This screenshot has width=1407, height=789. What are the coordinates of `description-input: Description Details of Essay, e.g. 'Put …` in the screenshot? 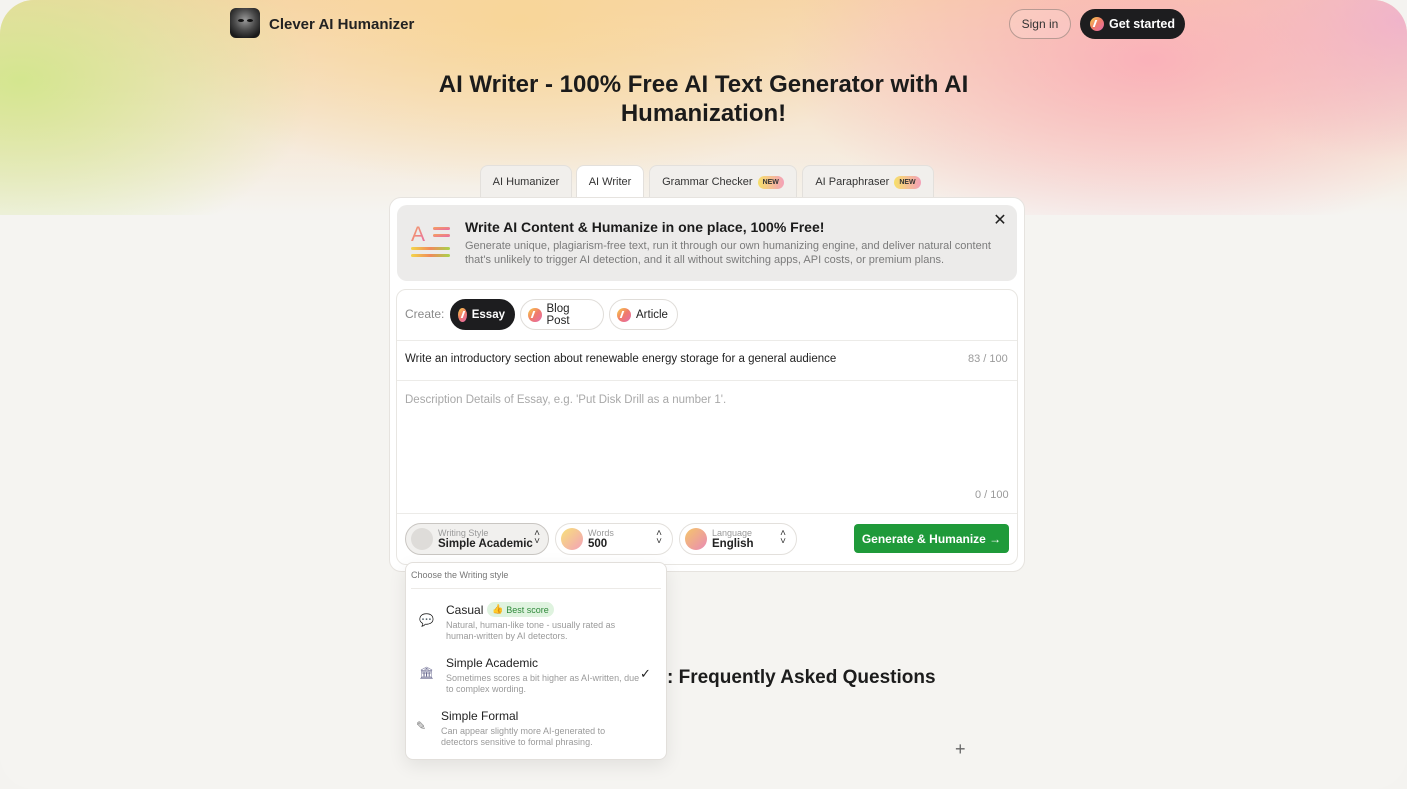 It's located at (565, 400).